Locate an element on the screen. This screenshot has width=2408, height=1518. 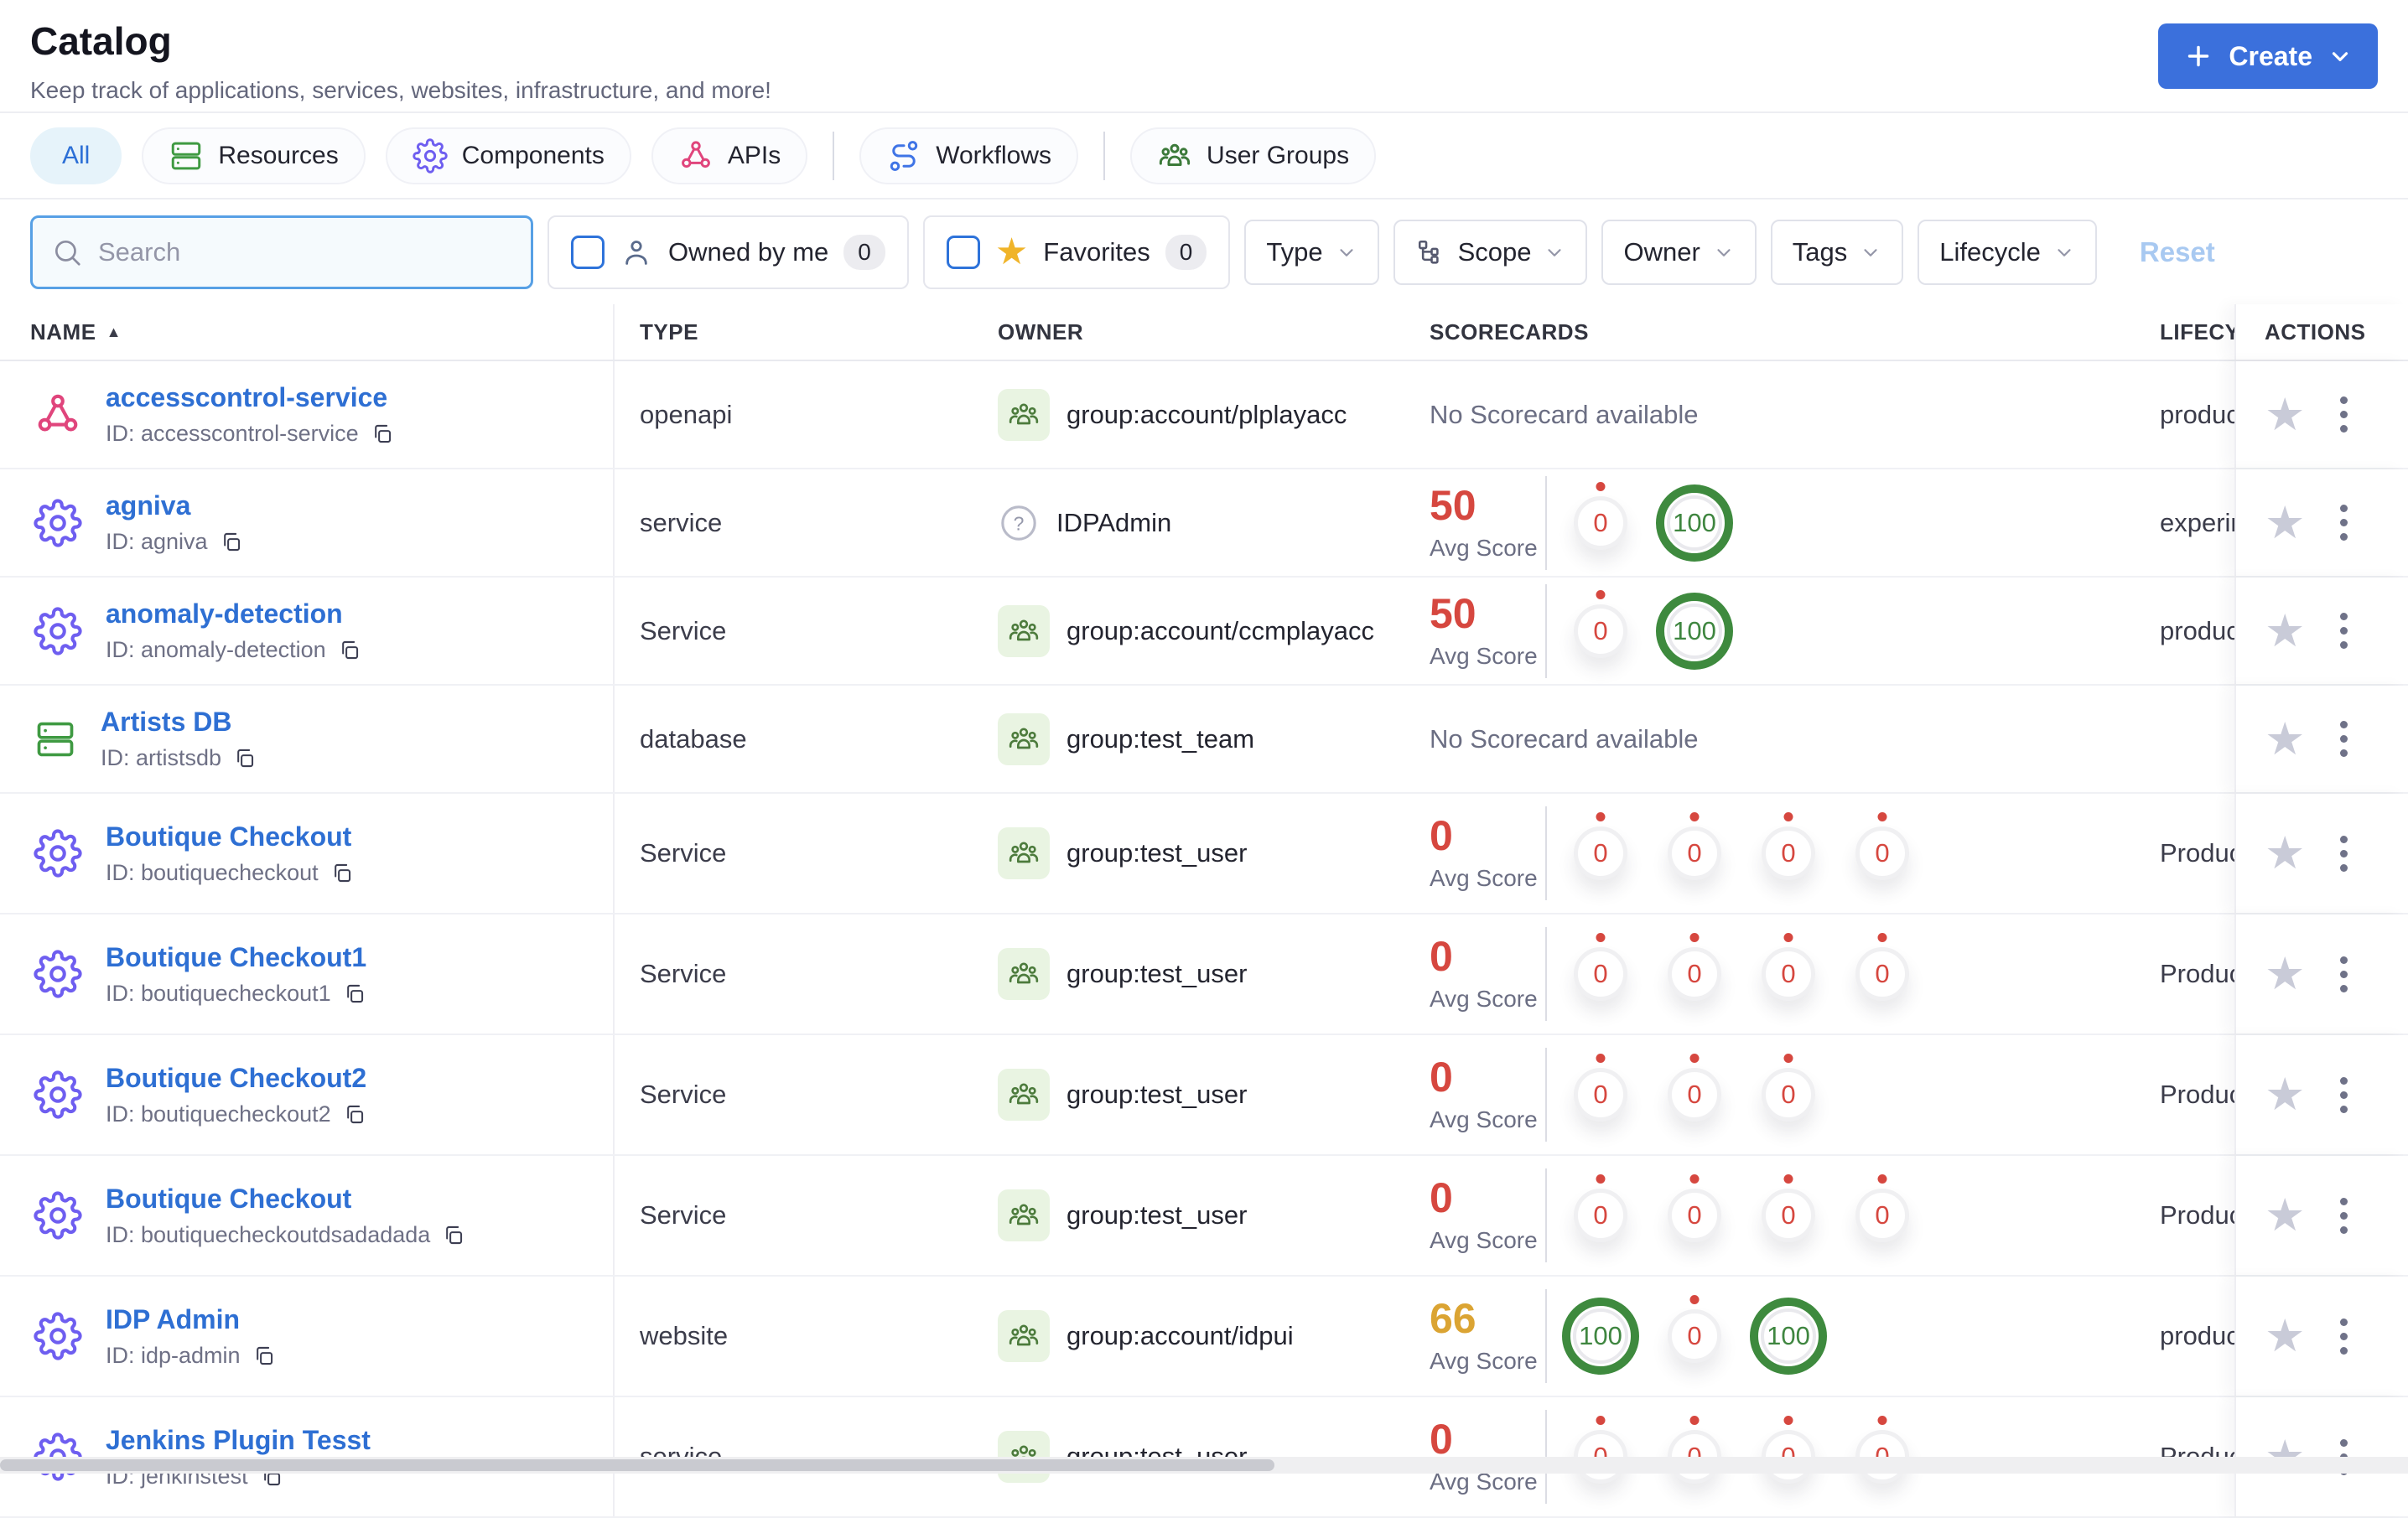
filter-dropdown-owner: Owner is located at coordinates (1679, 252).